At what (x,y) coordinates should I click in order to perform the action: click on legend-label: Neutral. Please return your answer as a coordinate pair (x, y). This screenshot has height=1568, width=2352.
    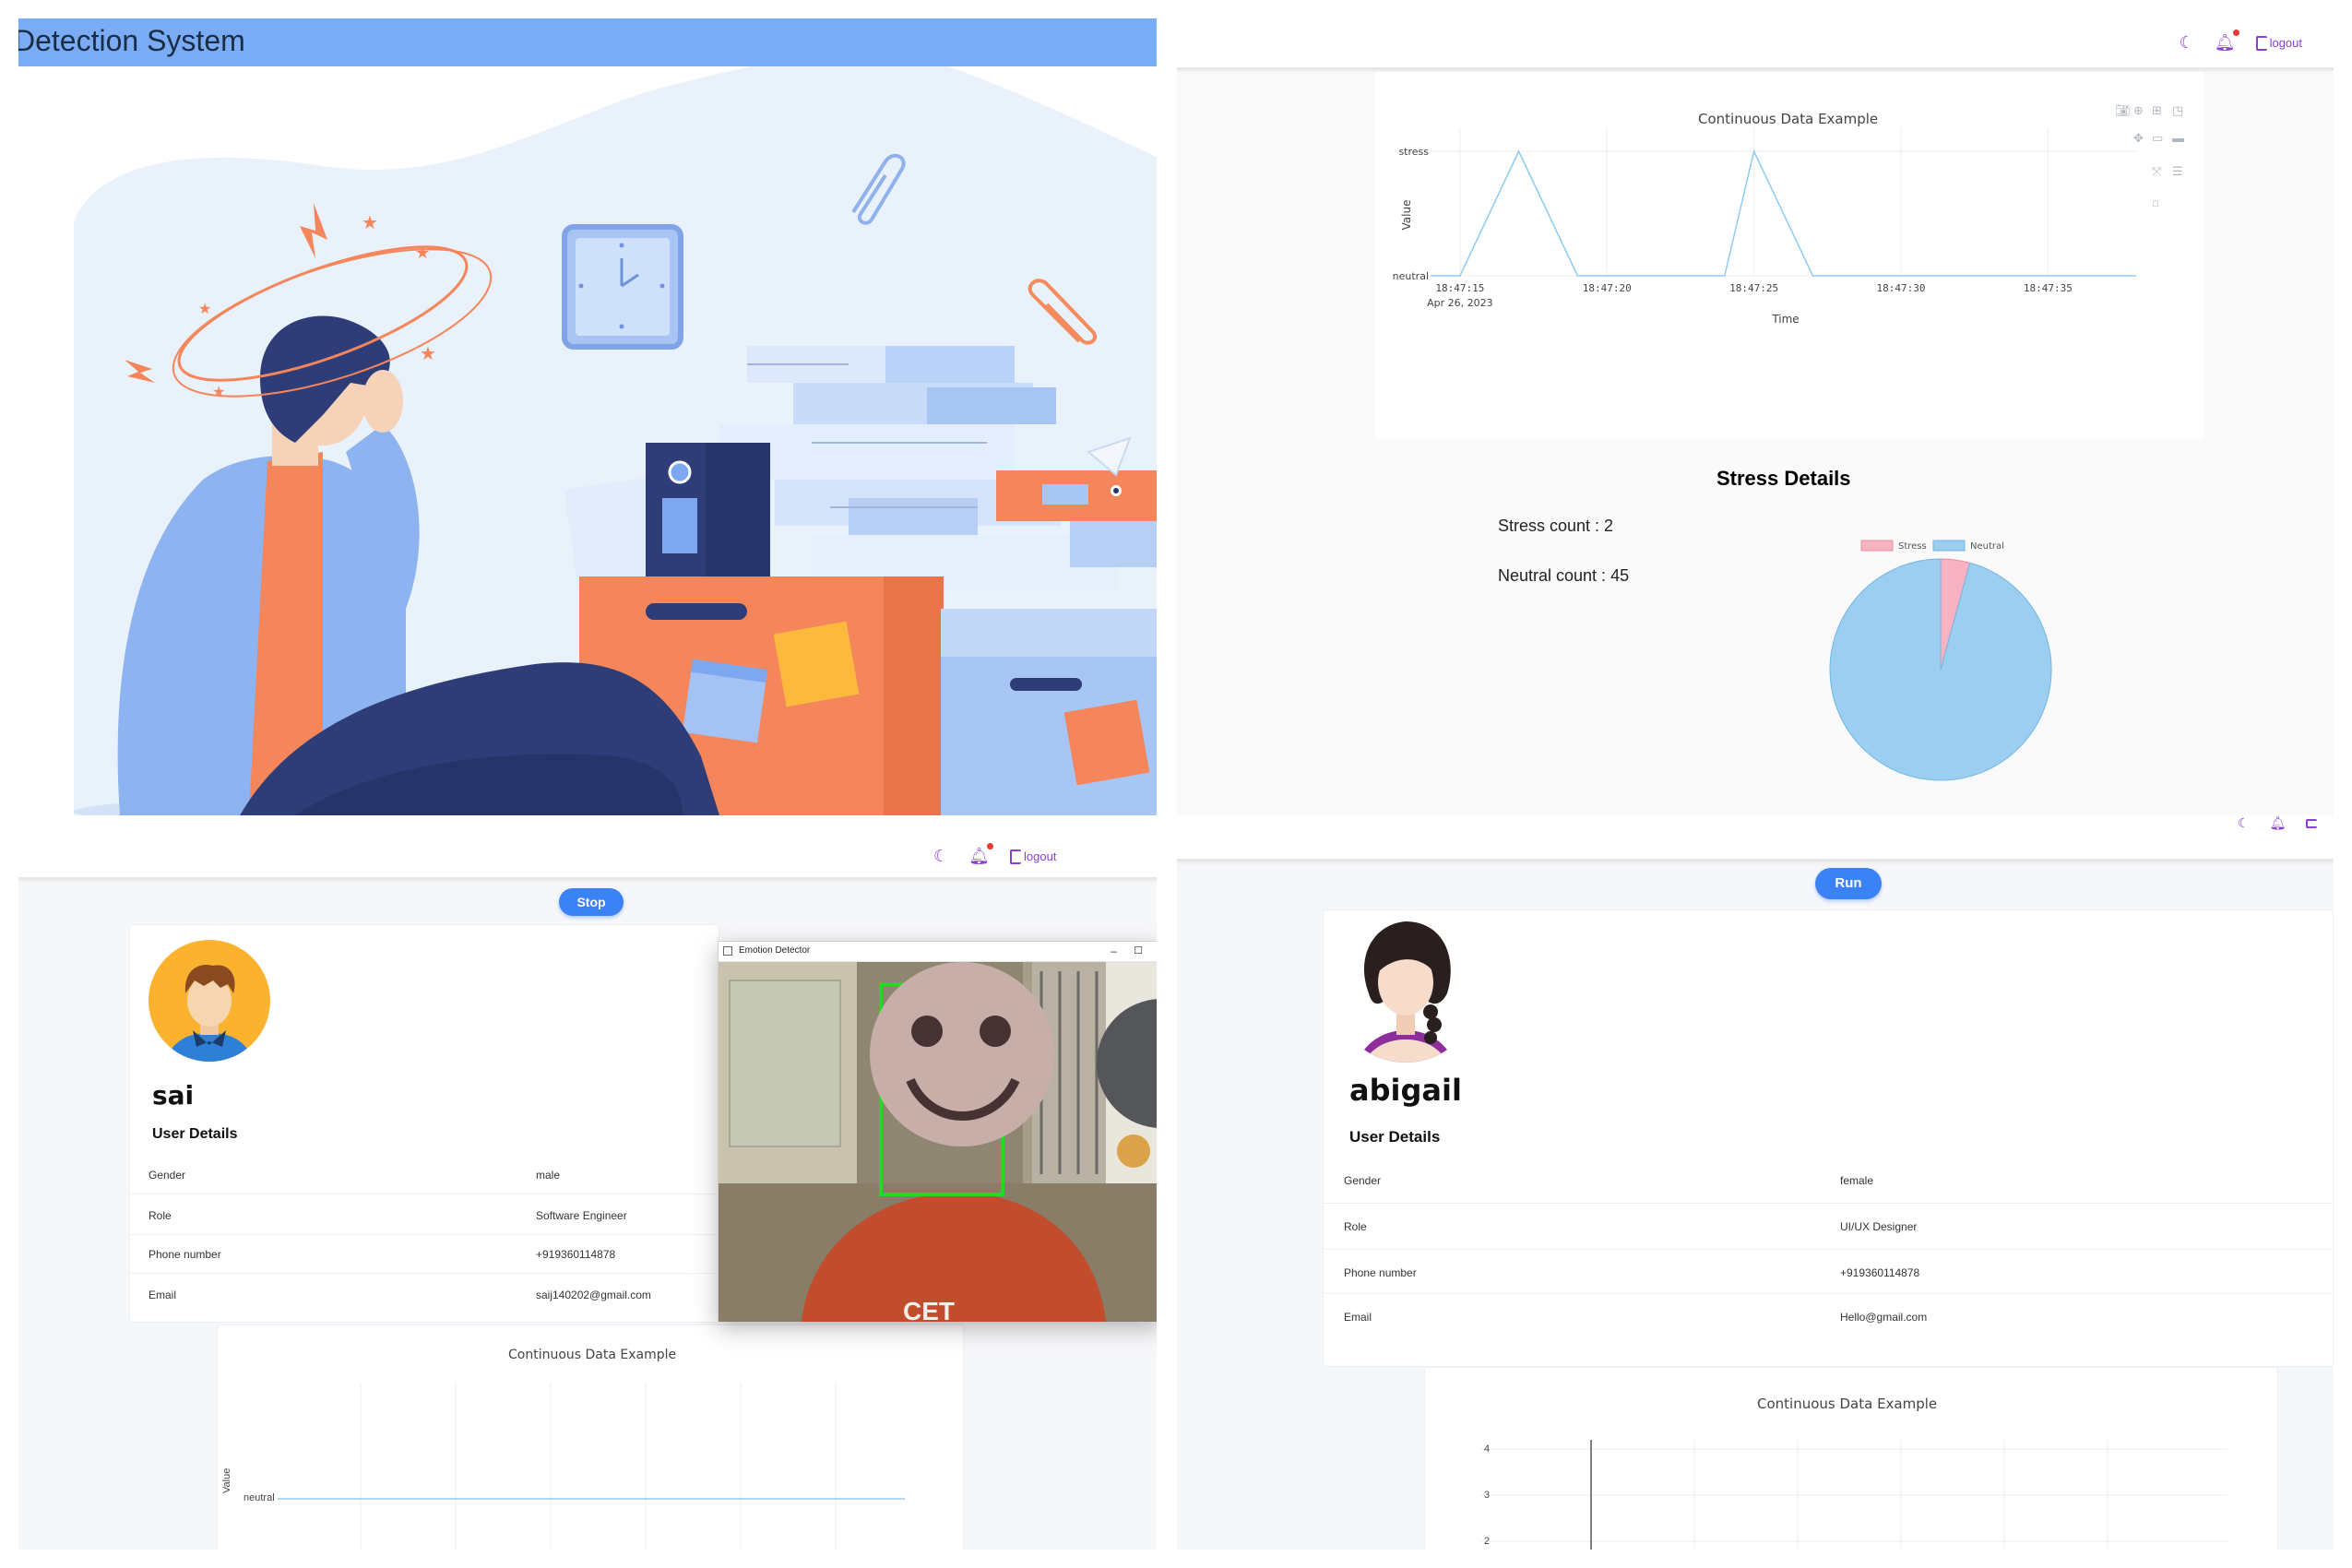
    Looking at the image, I should click on (1987, 546).